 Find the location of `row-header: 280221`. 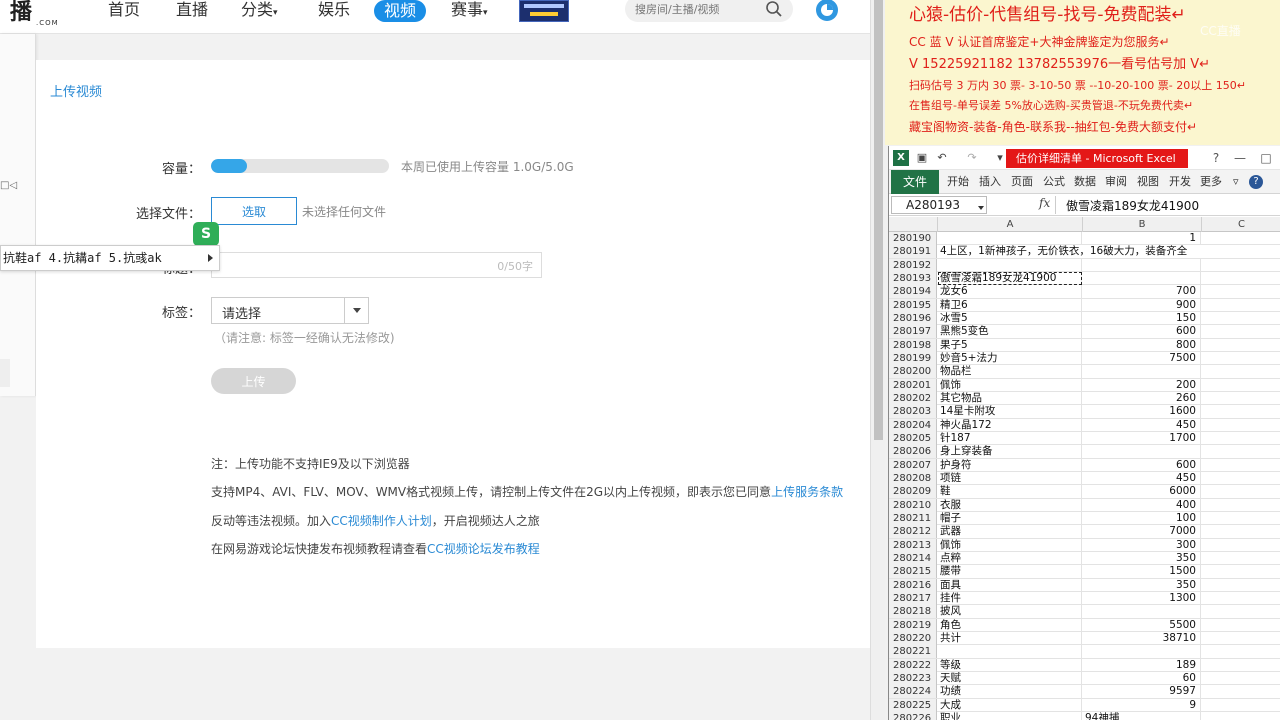

row-header: 280221 is located at coordinates (913, 652).